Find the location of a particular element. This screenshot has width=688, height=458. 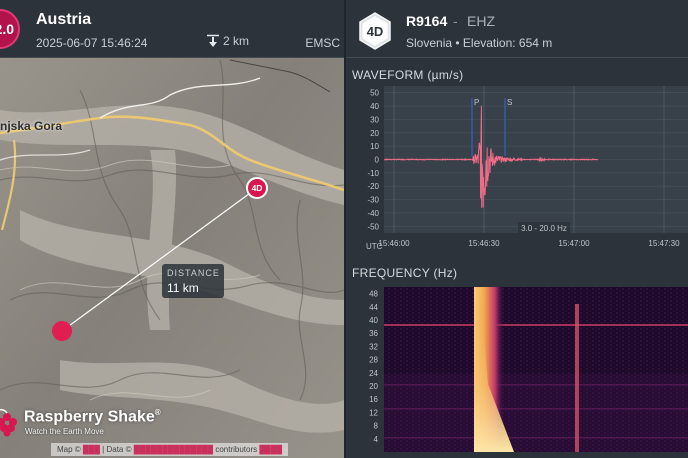

waveform-y-tick: -40 is located at coordinates (373, 213).